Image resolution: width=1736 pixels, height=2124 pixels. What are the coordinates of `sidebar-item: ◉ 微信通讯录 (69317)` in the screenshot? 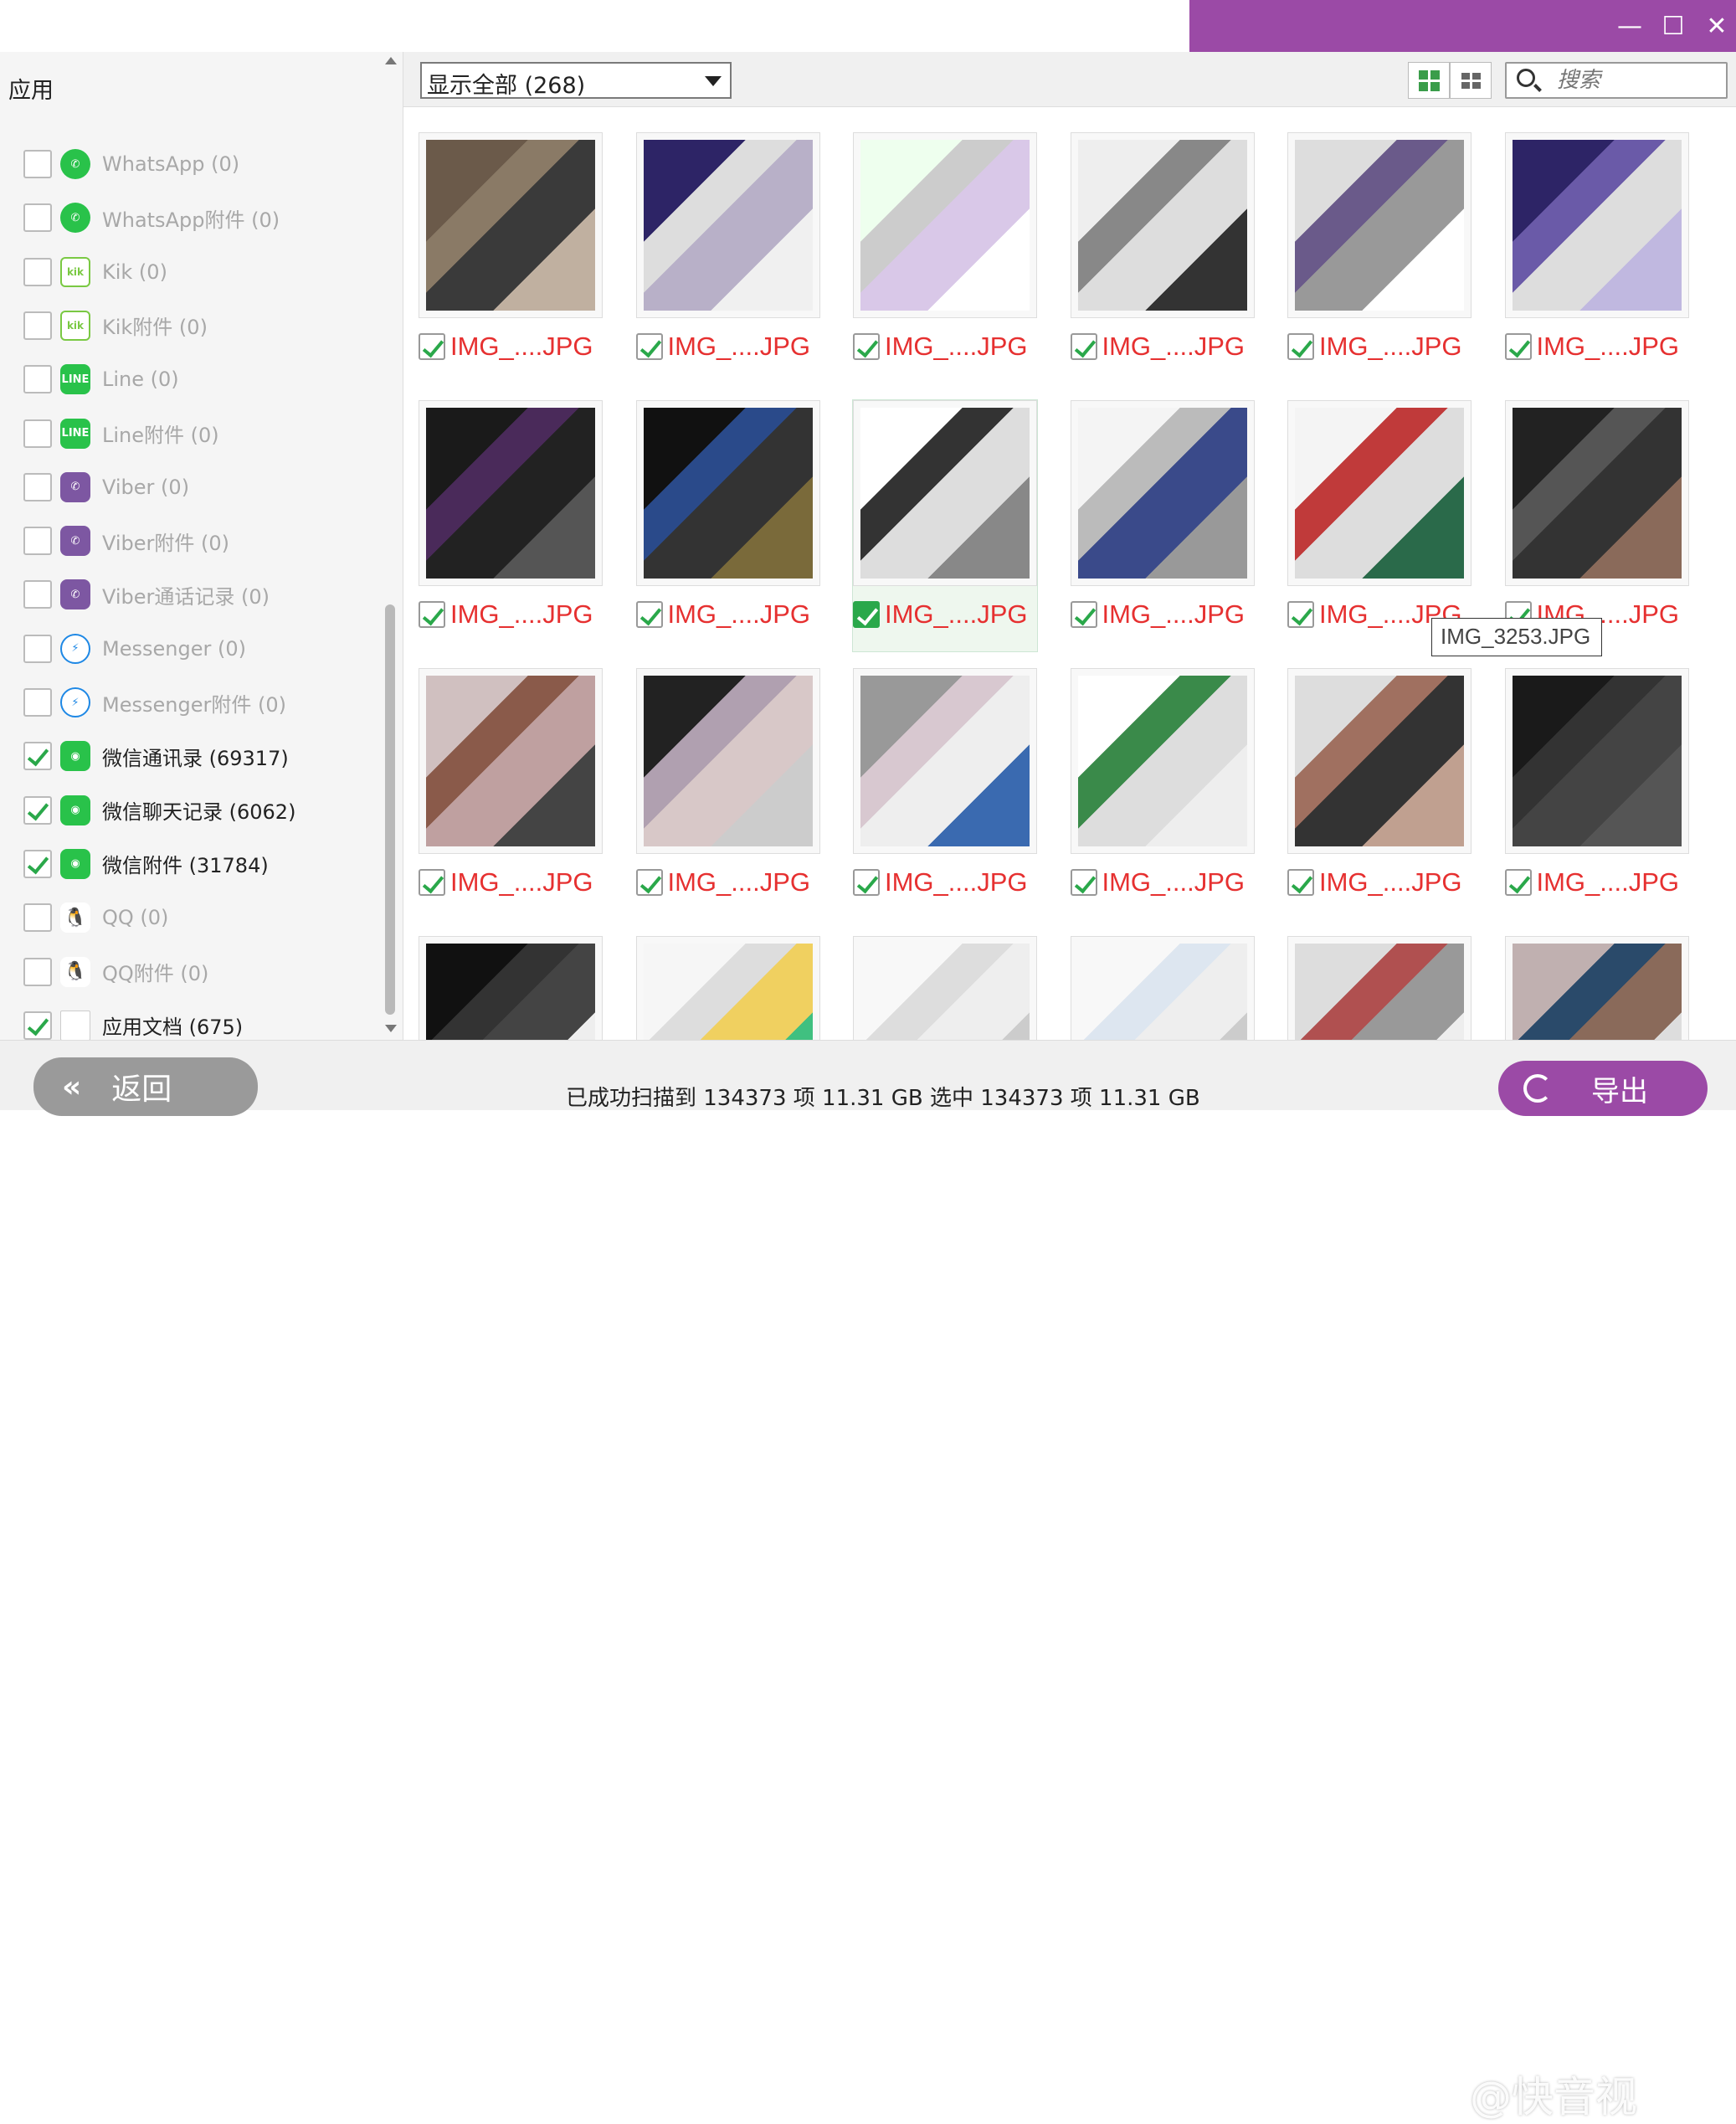 It's located at (156, 756).